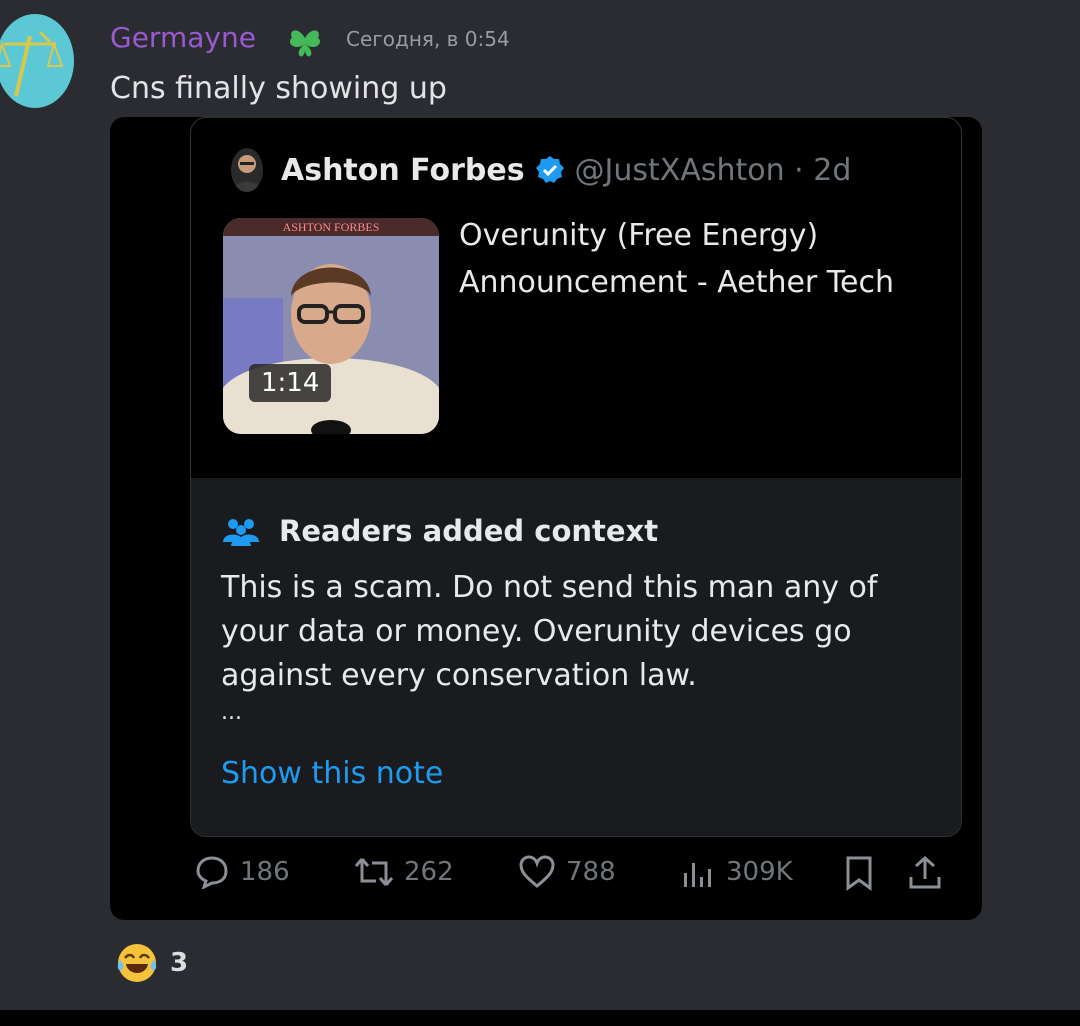  I want to click on author-handle: @JustXAshton · 2d, so click(713, 170).